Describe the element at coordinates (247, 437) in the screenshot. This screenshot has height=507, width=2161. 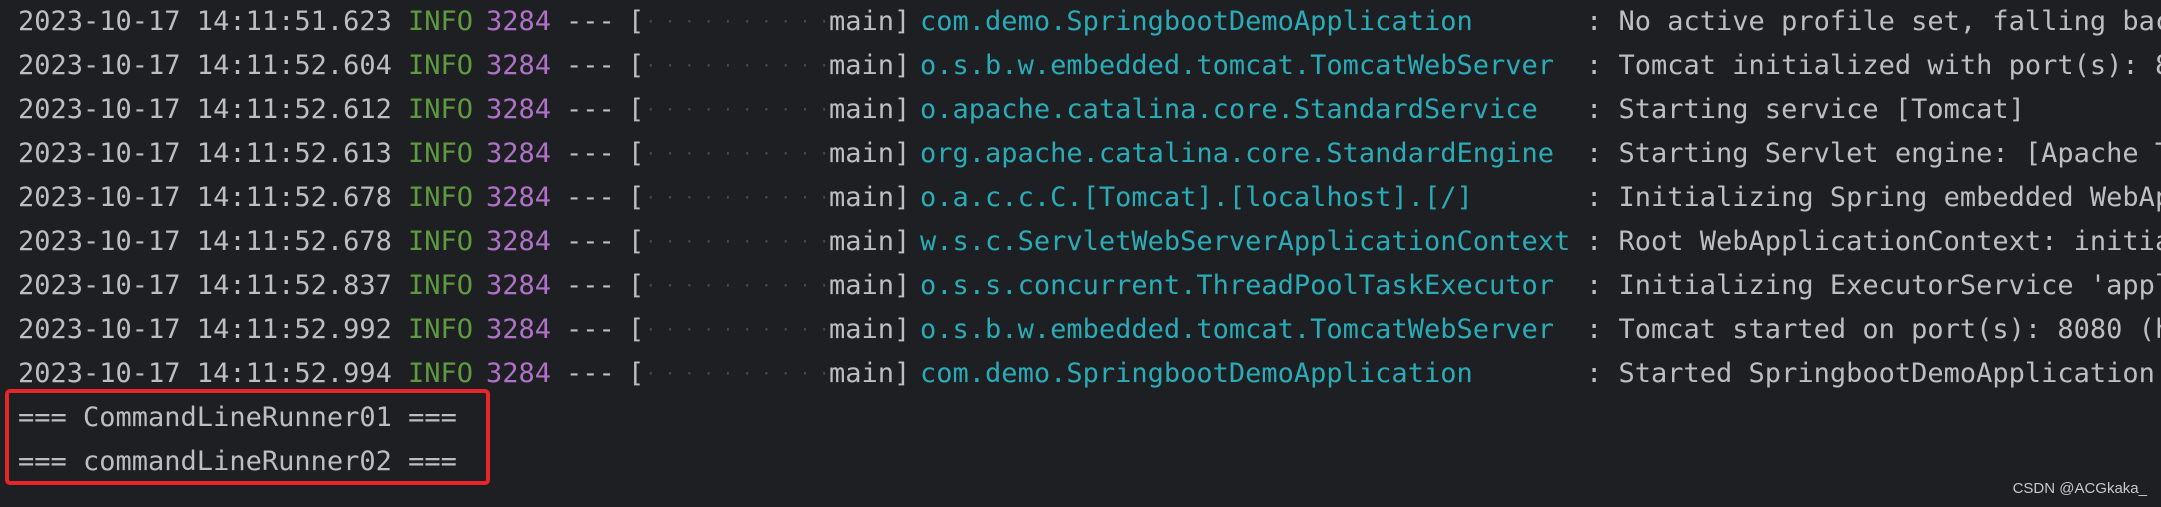
I see `highlight-box` at that location.